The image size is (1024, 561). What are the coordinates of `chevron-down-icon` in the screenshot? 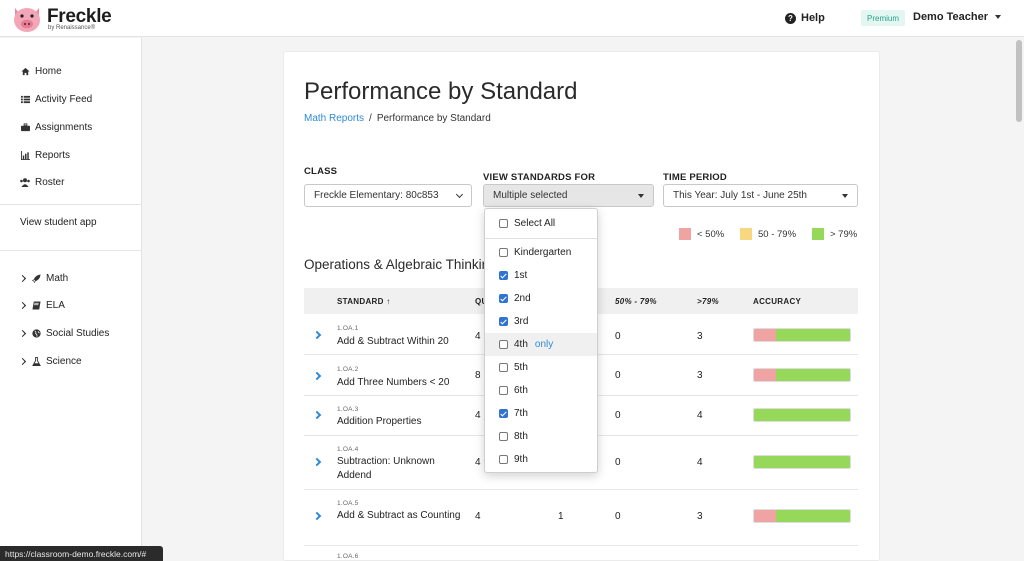 It's located at (459, 194).